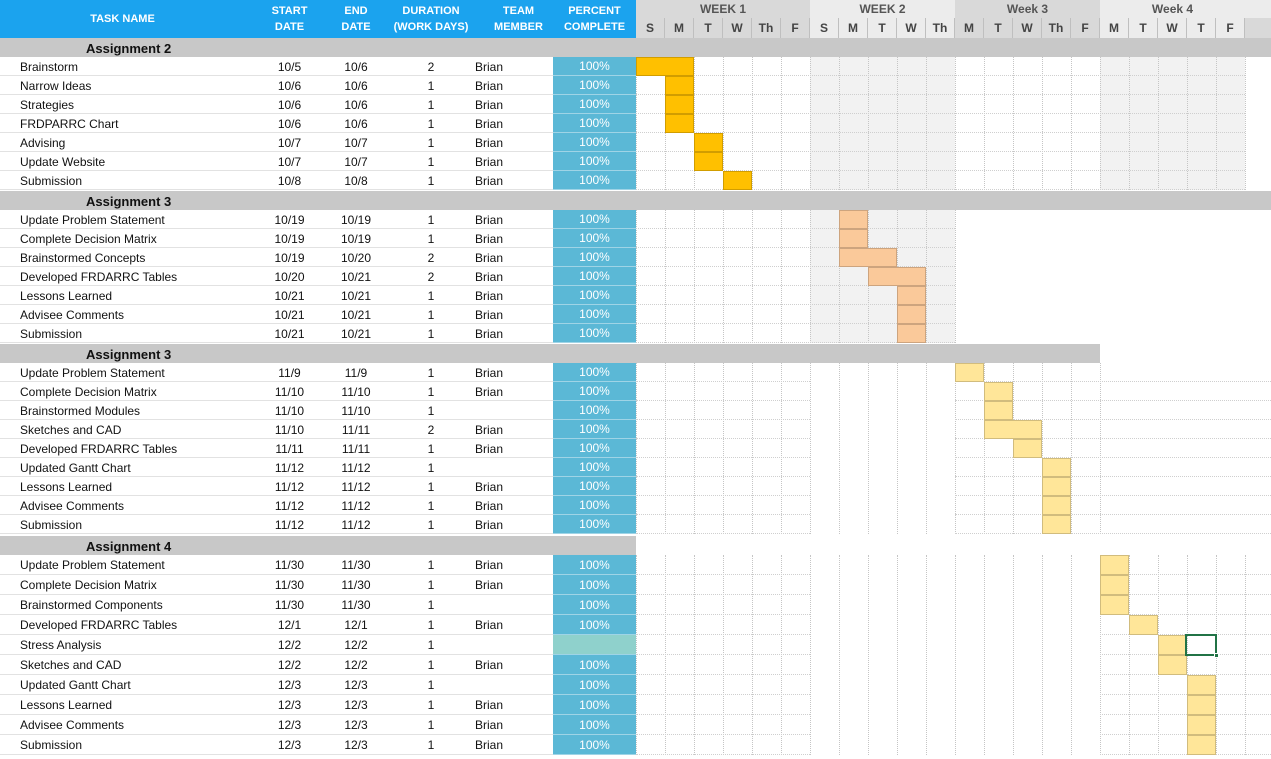 This screenshot has height=759, width=1271. What do you see at coordinates (431, 19) in the screenshot?
I see `header-duration: DURATION (WORK DAYS)` at bounding box center [431, 19].